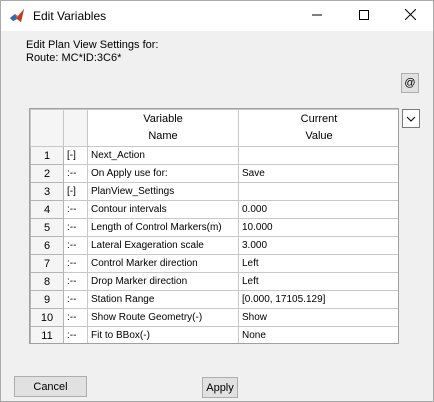 The image size is (434, 402). What do you see at coordinates (47, 263) in the screenshot?
I see `row-number: 7` at bounding box center [47, 263].